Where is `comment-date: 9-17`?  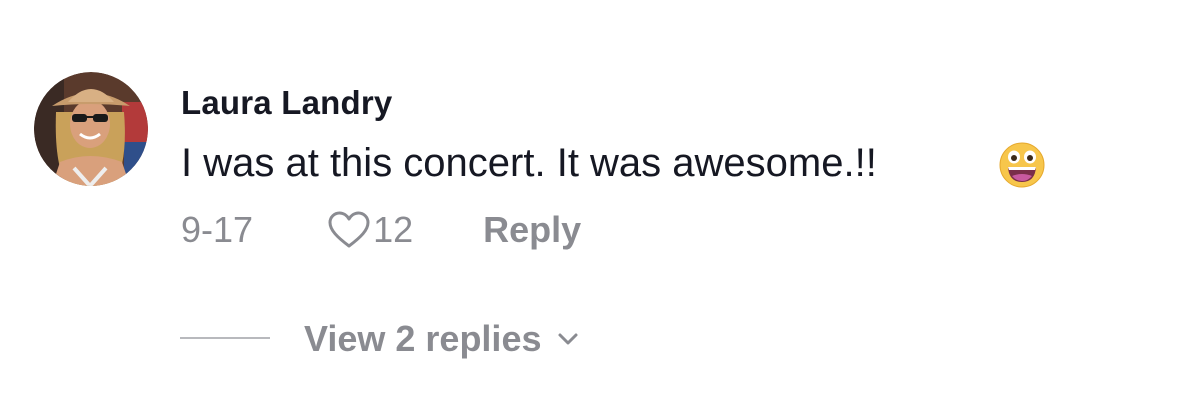
comment-date: 9-17 is located at coordinates (217, 229).